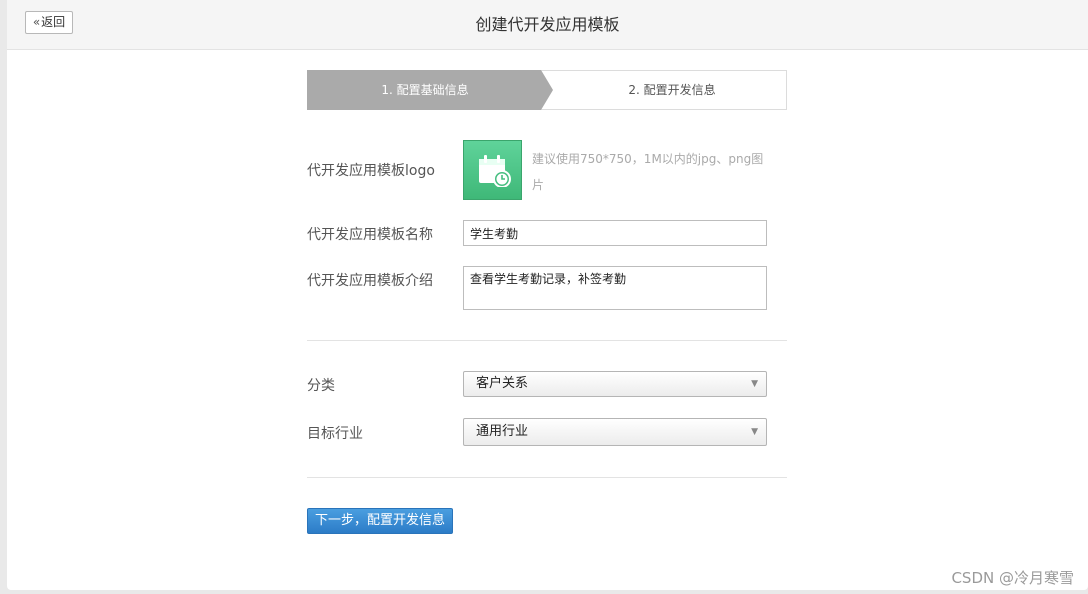 The width and height of the screenshot is (1088, 594). What do you see at coordinates (370, 281) in the screenshot?
I see `intro-label: 代开发应用模板介绍` at bounding box center [370, 281].